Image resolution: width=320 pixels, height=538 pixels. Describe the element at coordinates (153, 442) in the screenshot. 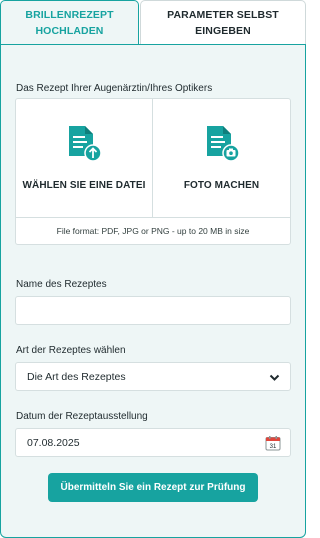

I see `issue-date-input: 07.08.2025 31` at that location.